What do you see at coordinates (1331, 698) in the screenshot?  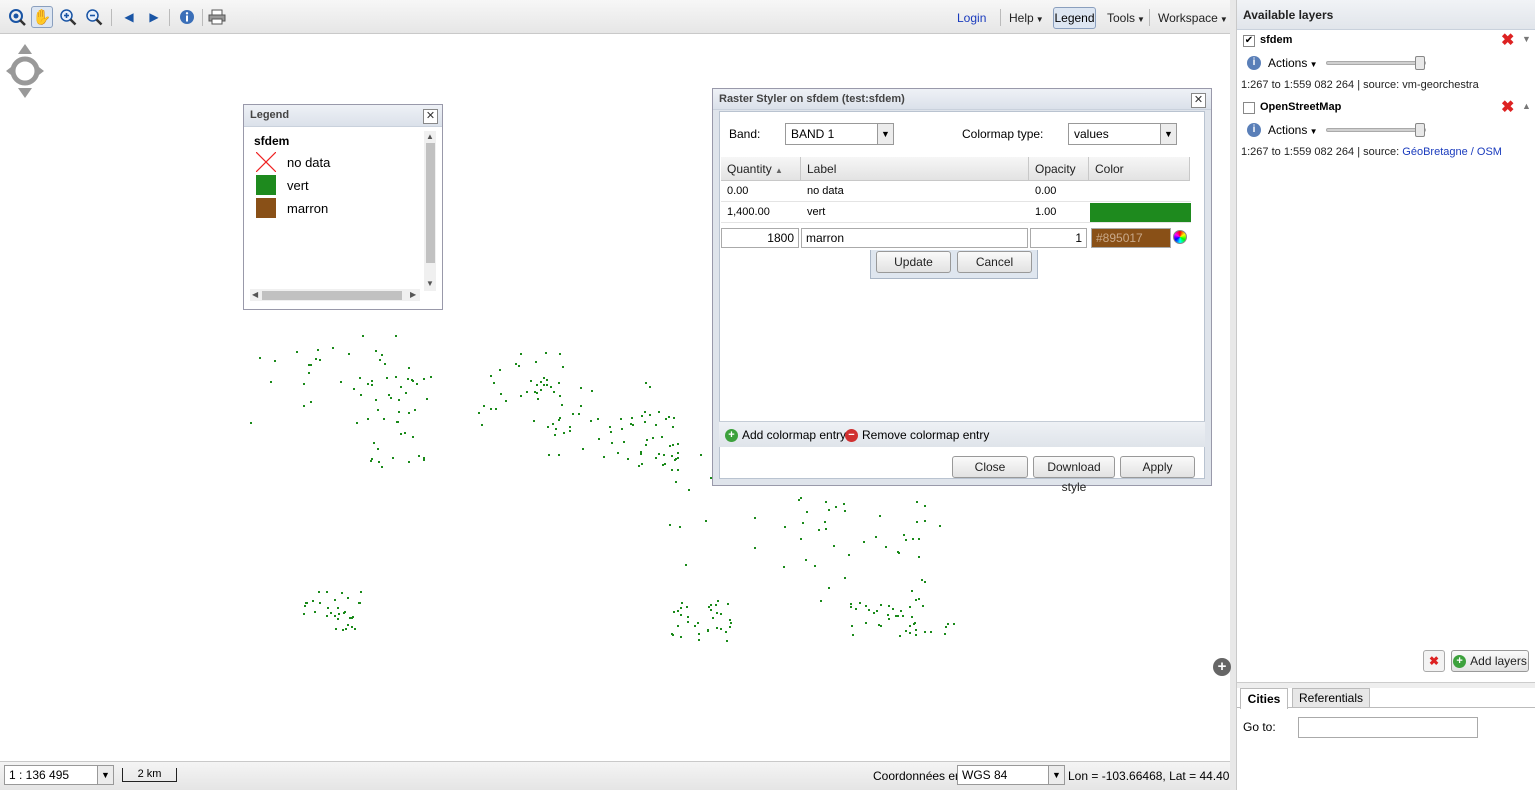 I see `tab-referentials: Referentials` at bounding box center [1331, 698].